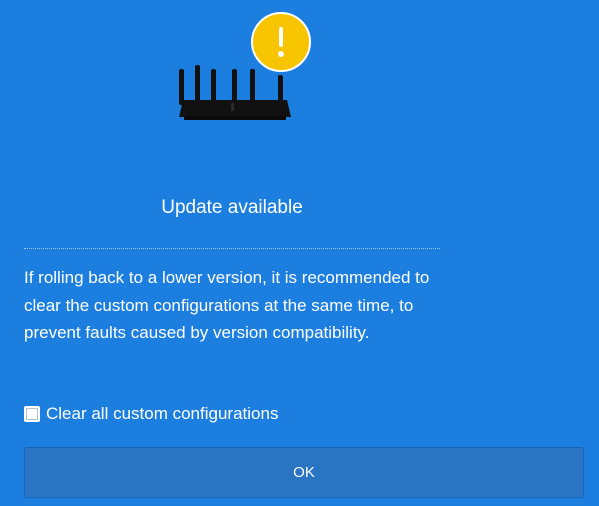  What do you see at coordinates (304, 472) in the screenshot?
I see `ok-button: OK` at bounding box center [304, 472].